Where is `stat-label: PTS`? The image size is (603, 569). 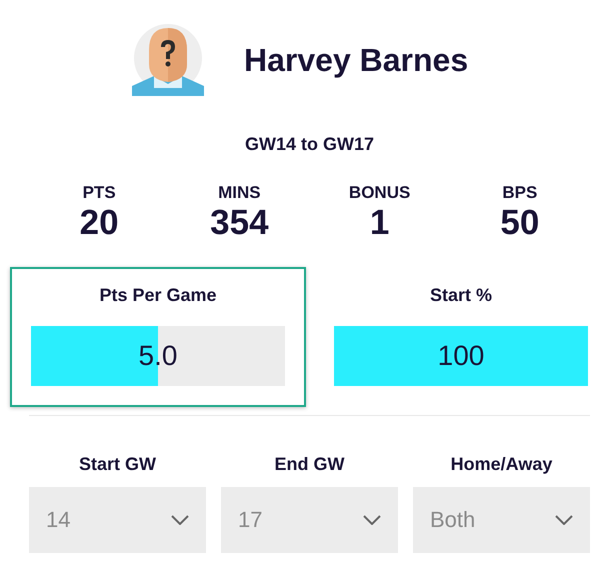 stat-label: PTS is located at coordinates (99, 193).